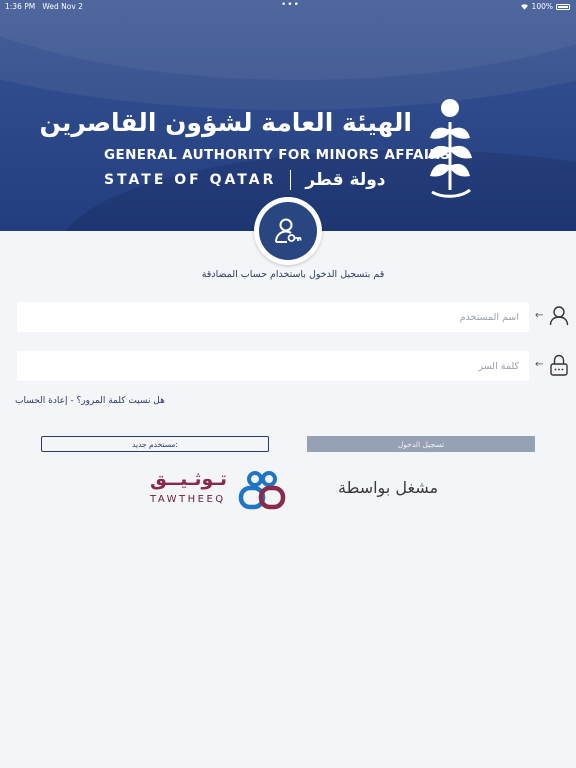 The width and height of the screenshot is (576, 768). Describe the element at coordinates (293, 274) in the screenshot. I see `login-instruction: قم بتسجيل الدخول باستخدام حساب المصادقة` at that location.